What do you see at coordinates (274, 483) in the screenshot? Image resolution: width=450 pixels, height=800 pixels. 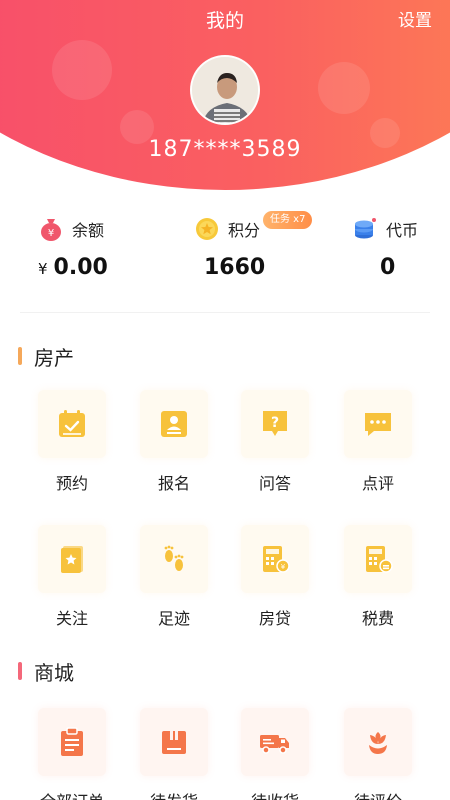 I see `tile-label: 问答` at bounding box center [274, 483].